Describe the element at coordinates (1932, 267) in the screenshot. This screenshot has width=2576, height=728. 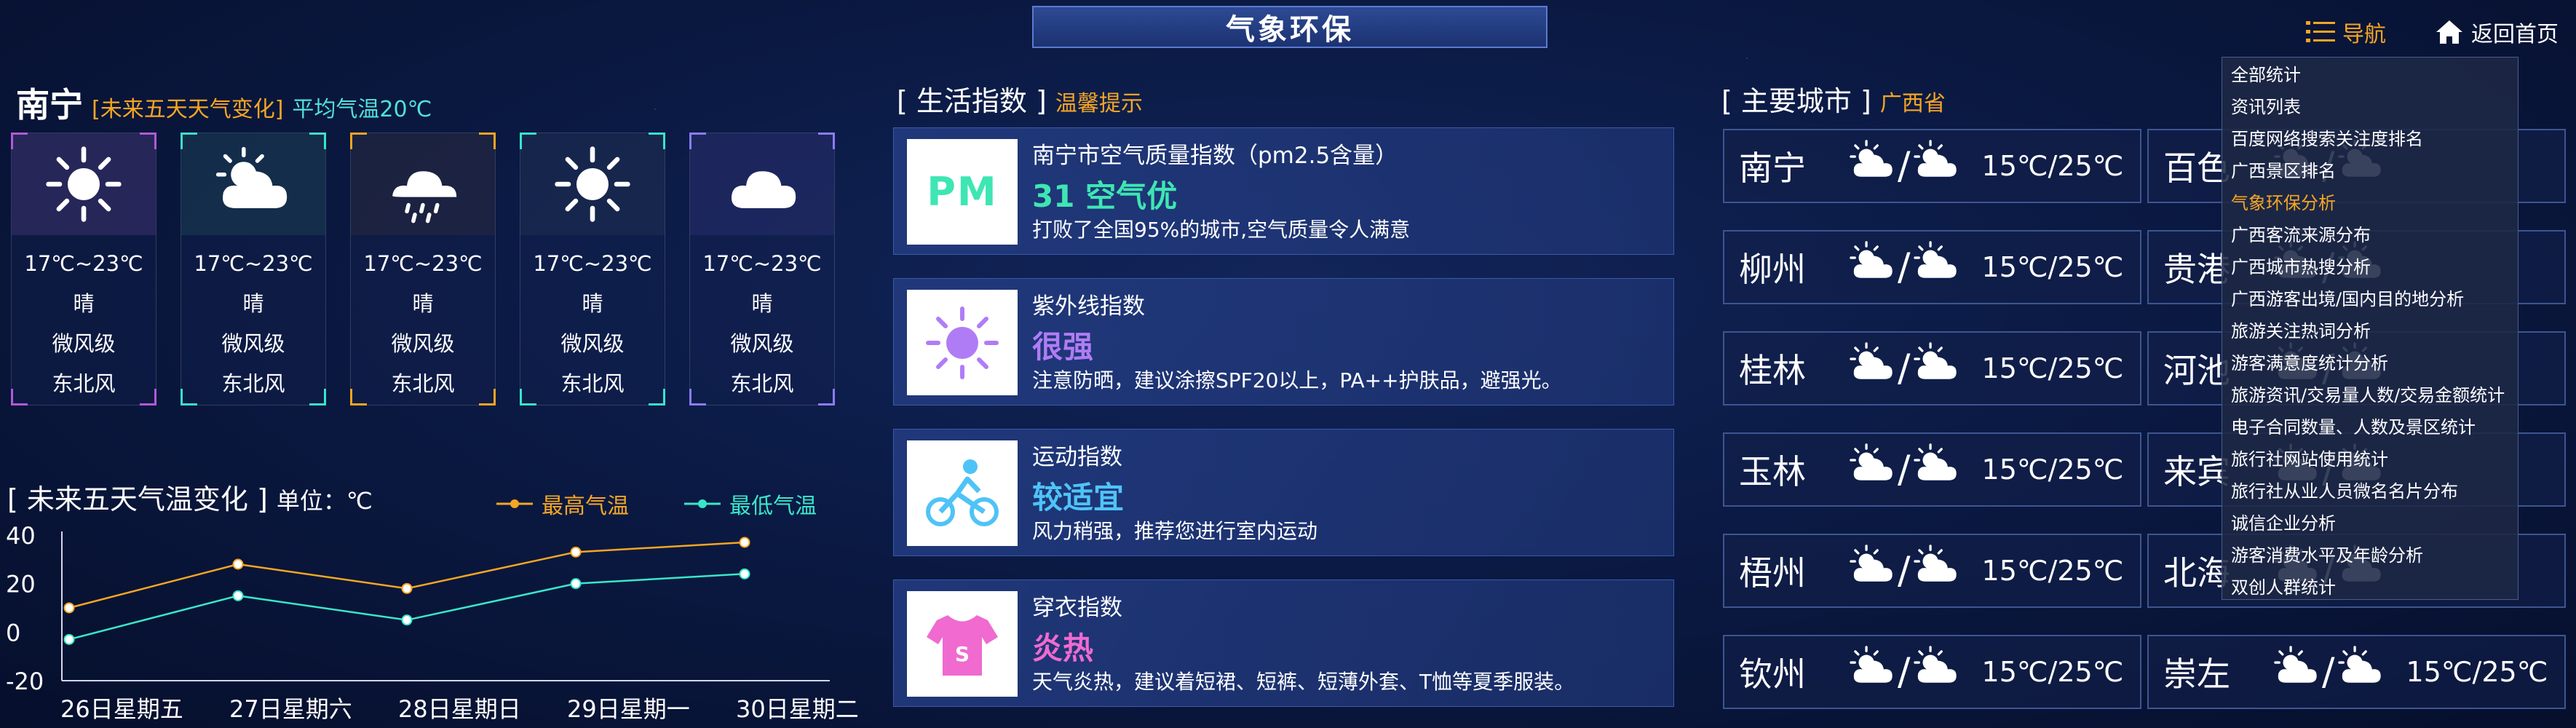
I see `city-weather-card: 柳州 / 15℃/25℃` at that location.